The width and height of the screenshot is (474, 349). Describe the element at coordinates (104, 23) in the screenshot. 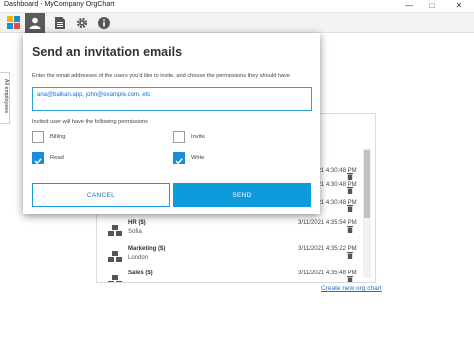

I see `info-icon` at that location.